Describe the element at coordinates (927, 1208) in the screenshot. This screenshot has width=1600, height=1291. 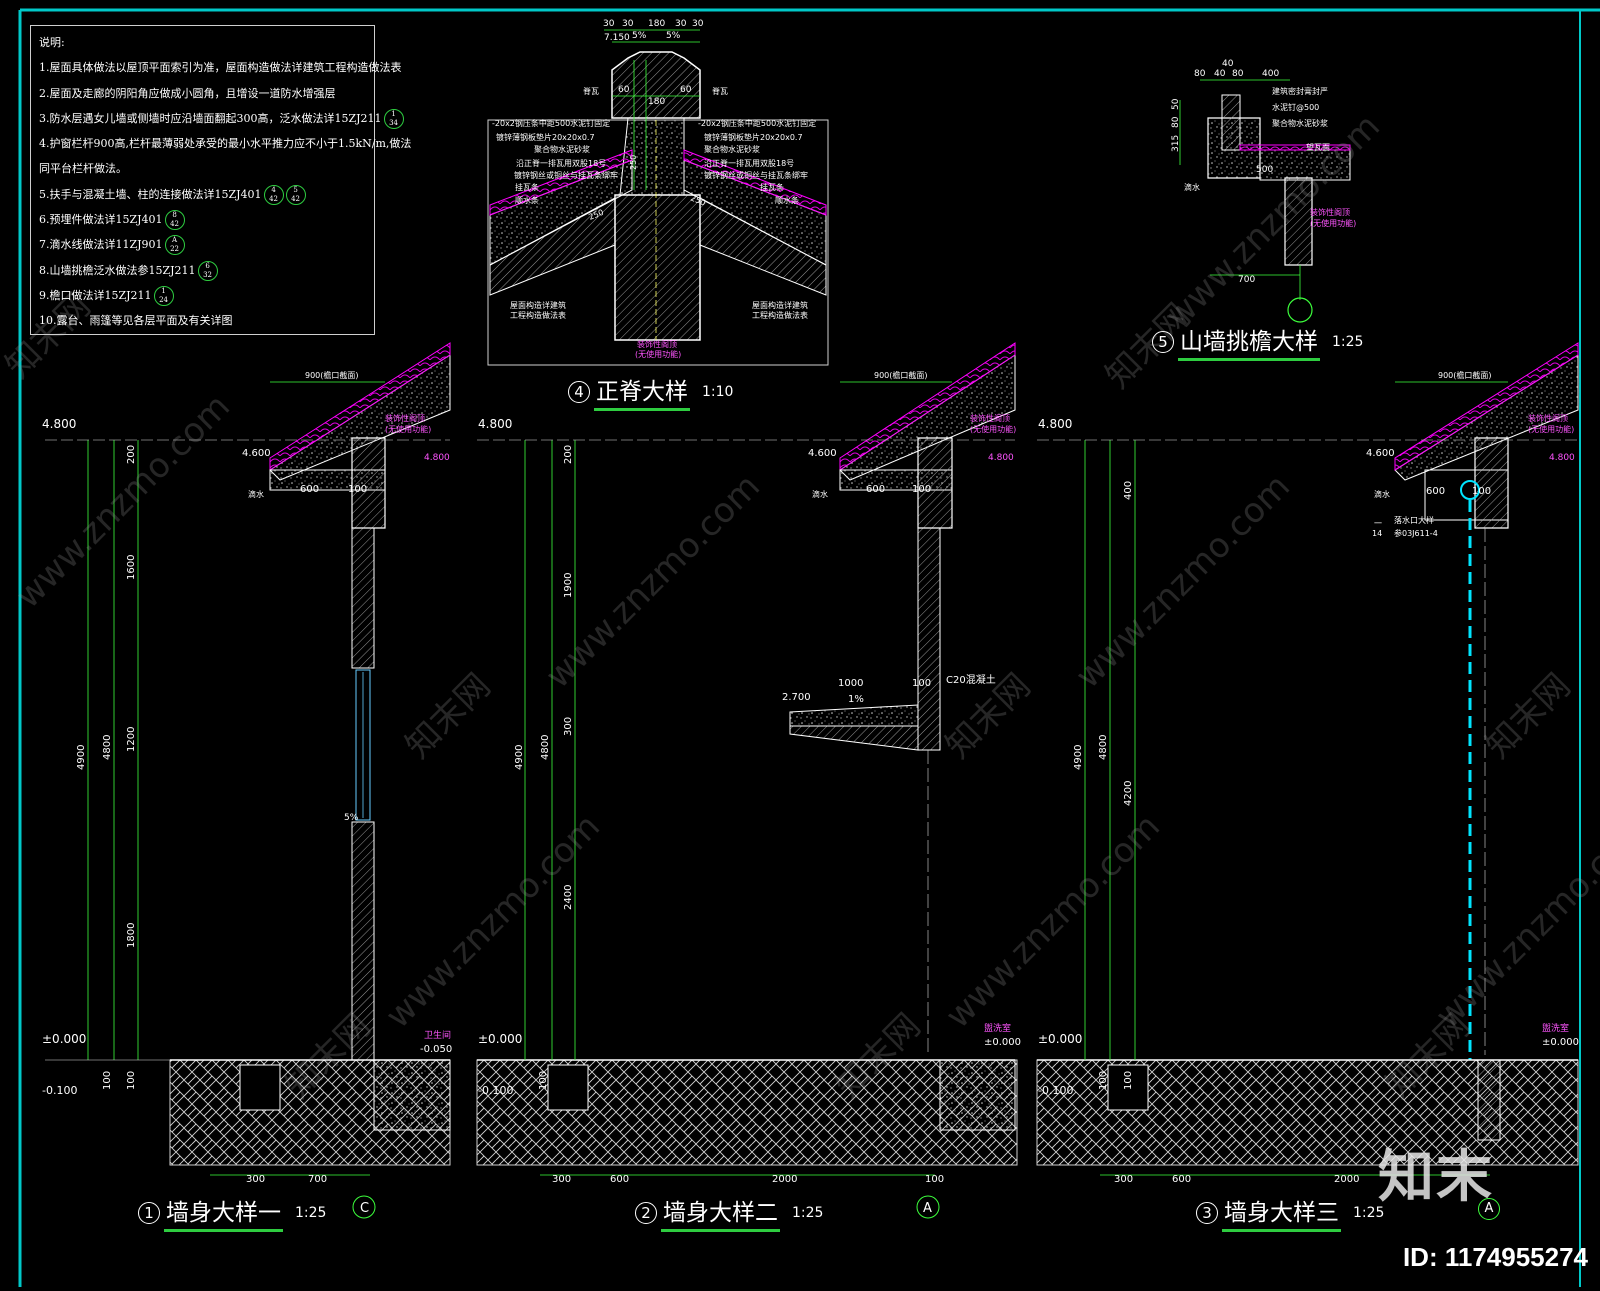
I see `wall2-axis: A` at that location.